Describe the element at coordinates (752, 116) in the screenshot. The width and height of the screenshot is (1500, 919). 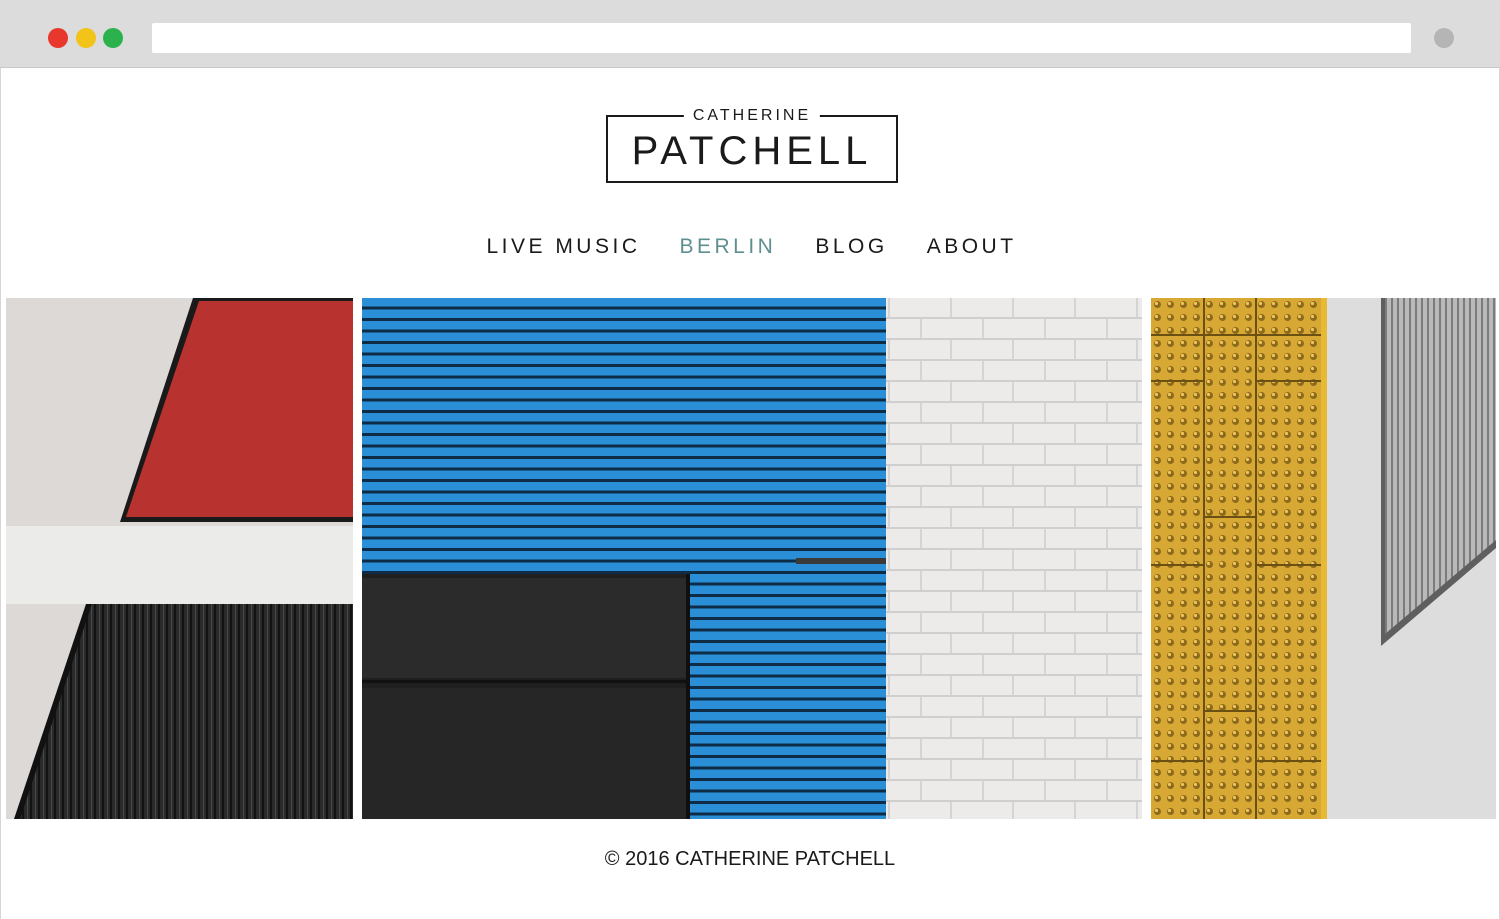
I see `logo-first-name: CATHERINE` at that location.